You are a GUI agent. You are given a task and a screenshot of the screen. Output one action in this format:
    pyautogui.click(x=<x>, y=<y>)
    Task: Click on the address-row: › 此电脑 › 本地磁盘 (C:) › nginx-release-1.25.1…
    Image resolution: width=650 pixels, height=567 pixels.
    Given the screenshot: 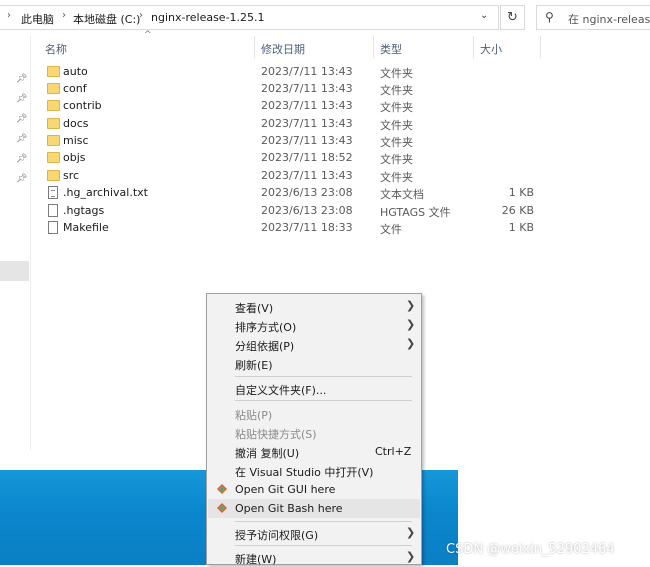 What is the action you would take?
    pyautogui.click(x=325, y=18)
    